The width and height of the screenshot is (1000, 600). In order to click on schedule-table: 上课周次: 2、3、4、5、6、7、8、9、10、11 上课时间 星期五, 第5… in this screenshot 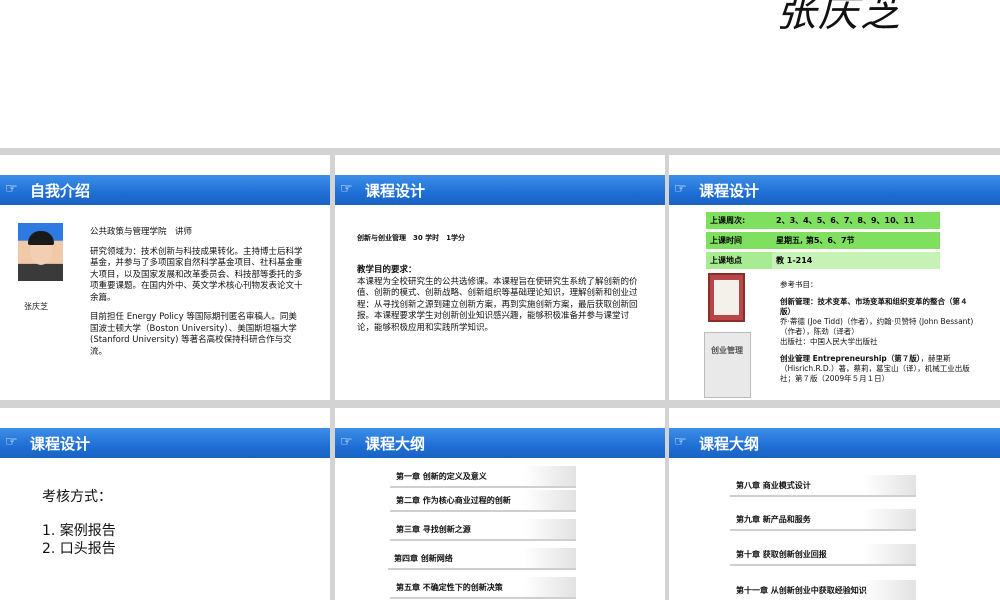, I will do `click(823, 242)`.